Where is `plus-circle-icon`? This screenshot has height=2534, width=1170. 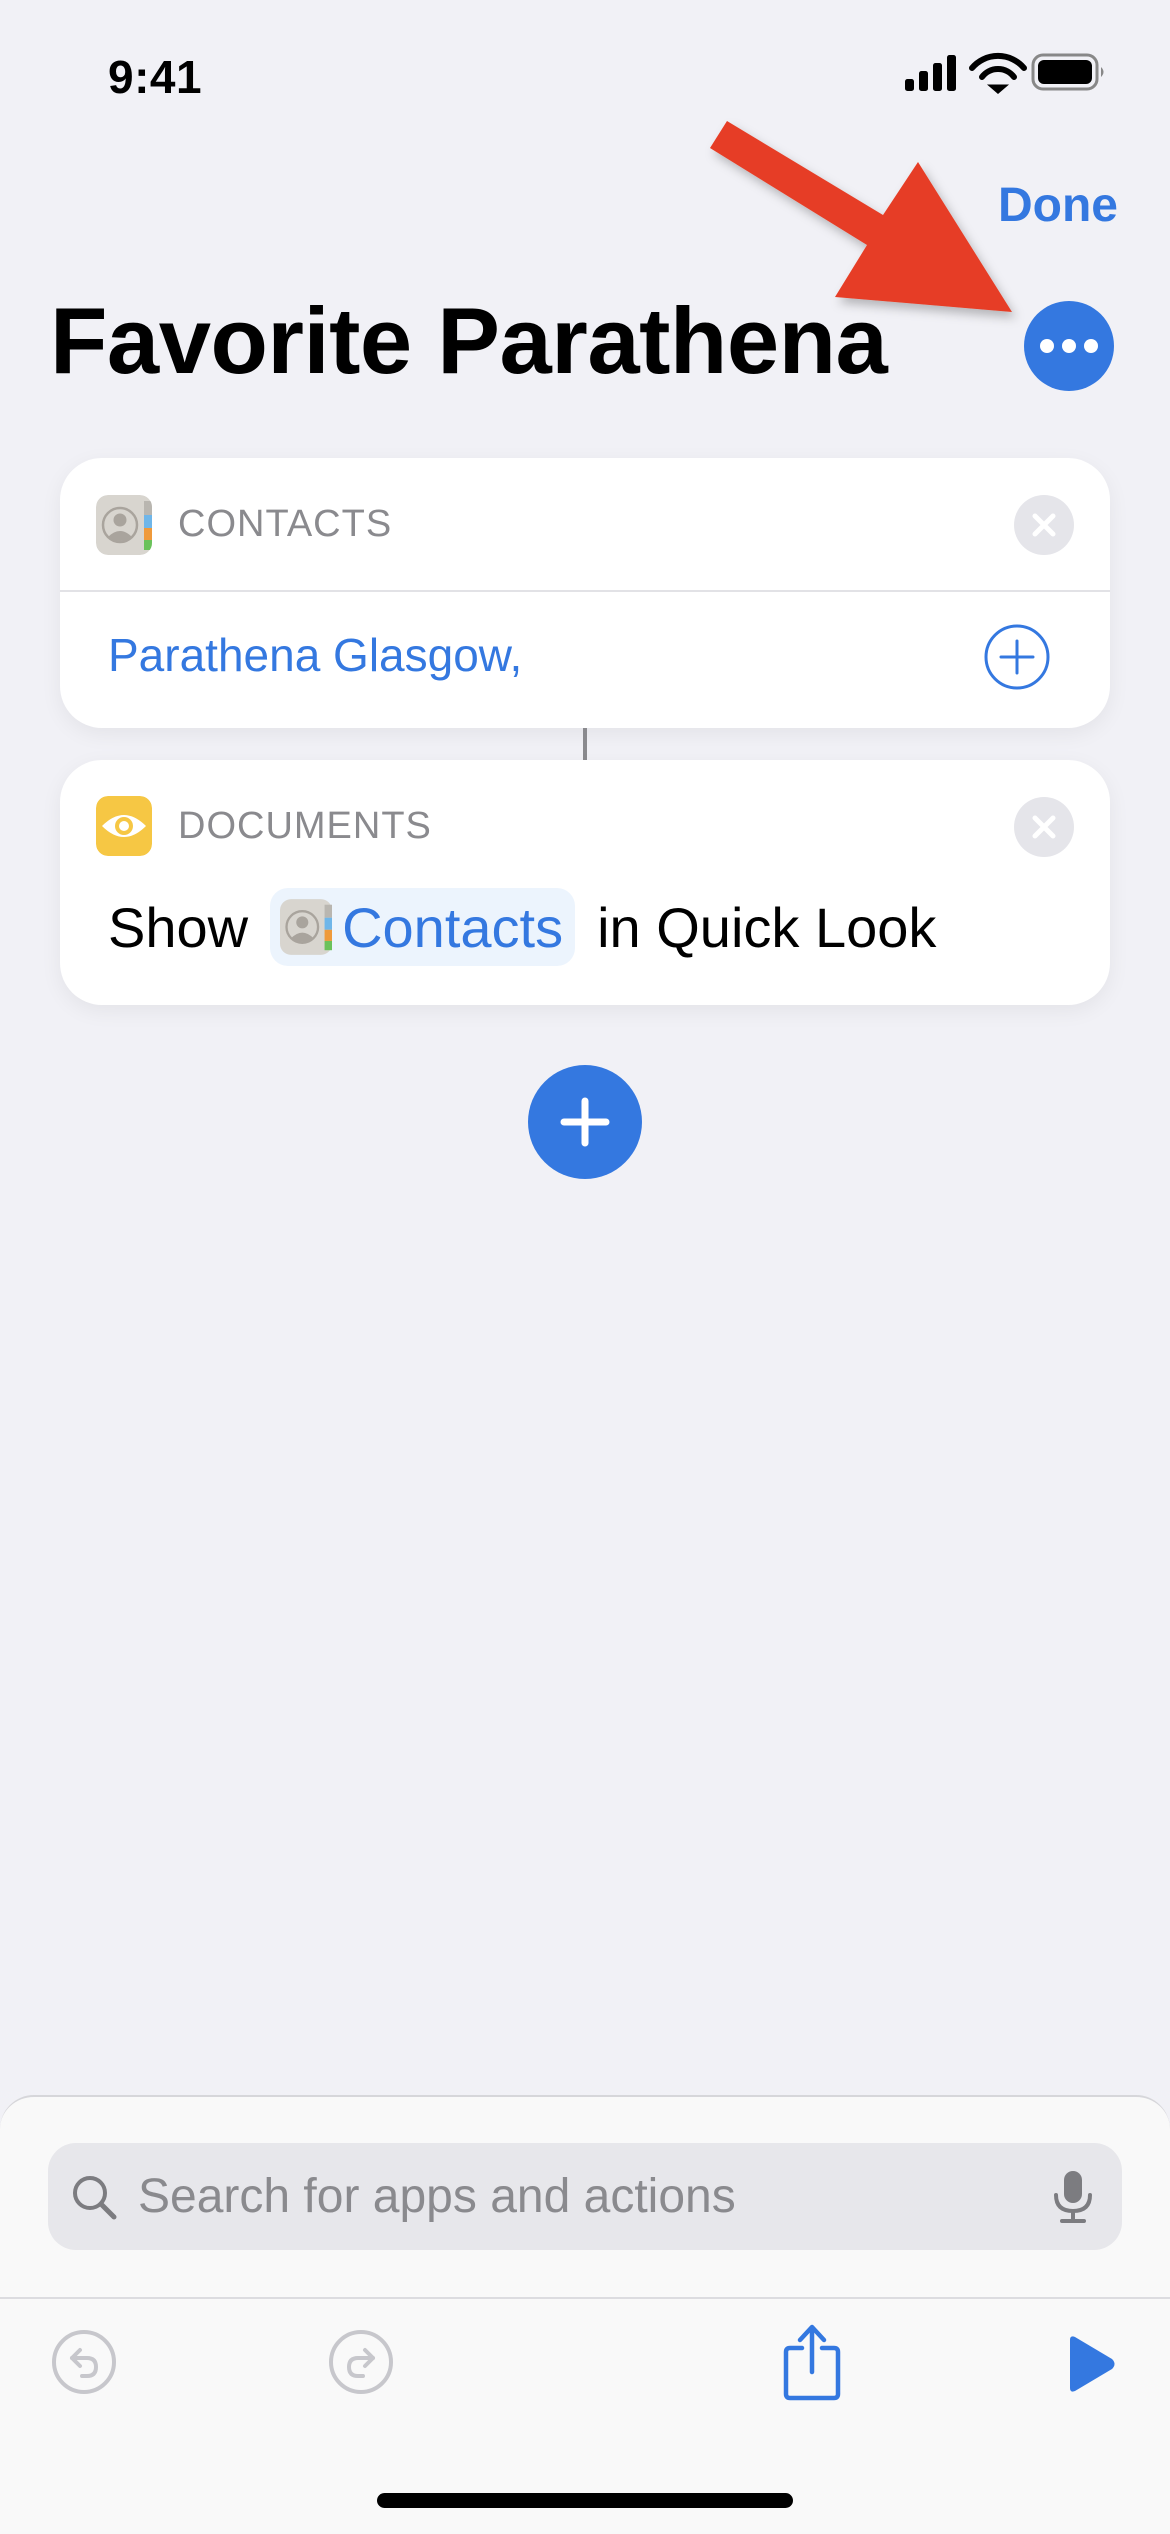
plus-circle-icon is located at coordinates (1017, 657).